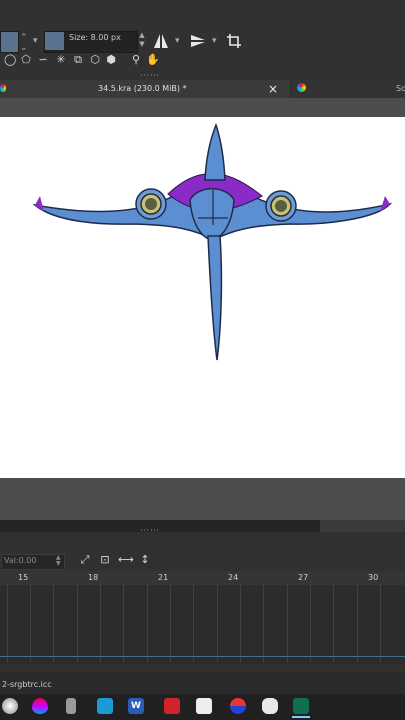  What do you see at coordinates (136, 60) in the screenshot?
I see `zoom-icon: ⚲` at bounding box center [136, 60].